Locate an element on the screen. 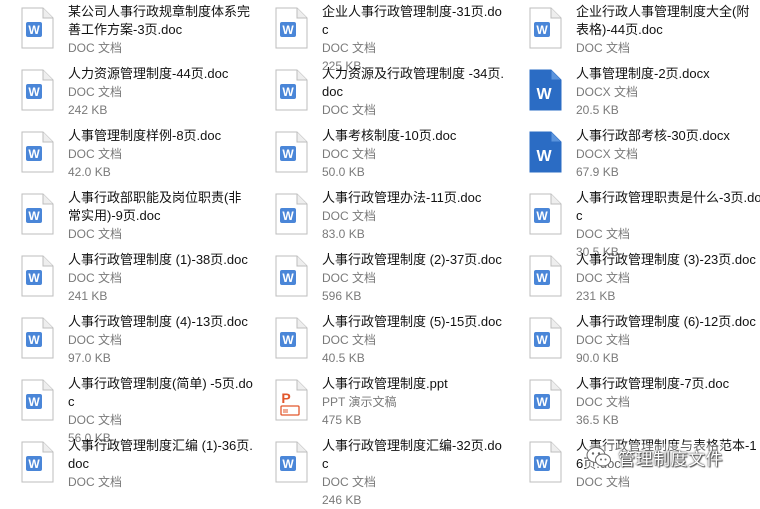  file-text-block: 人力资源及行政管理制度 -34页.doc DOC 文档 is located at coordinates (415, 92).